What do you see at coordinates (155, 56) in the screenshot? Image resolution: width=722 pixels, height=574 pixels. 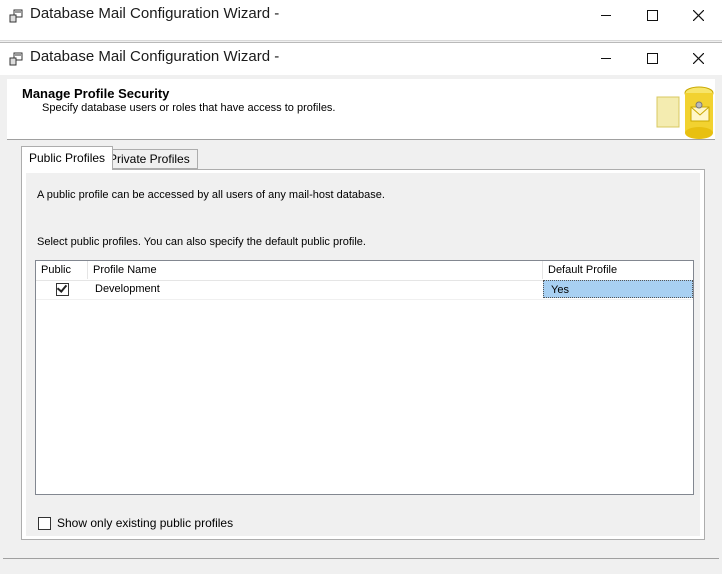 I see `wizard-window-title: Database Mail Configuration Wizard -` at bounding box center [155, 56].